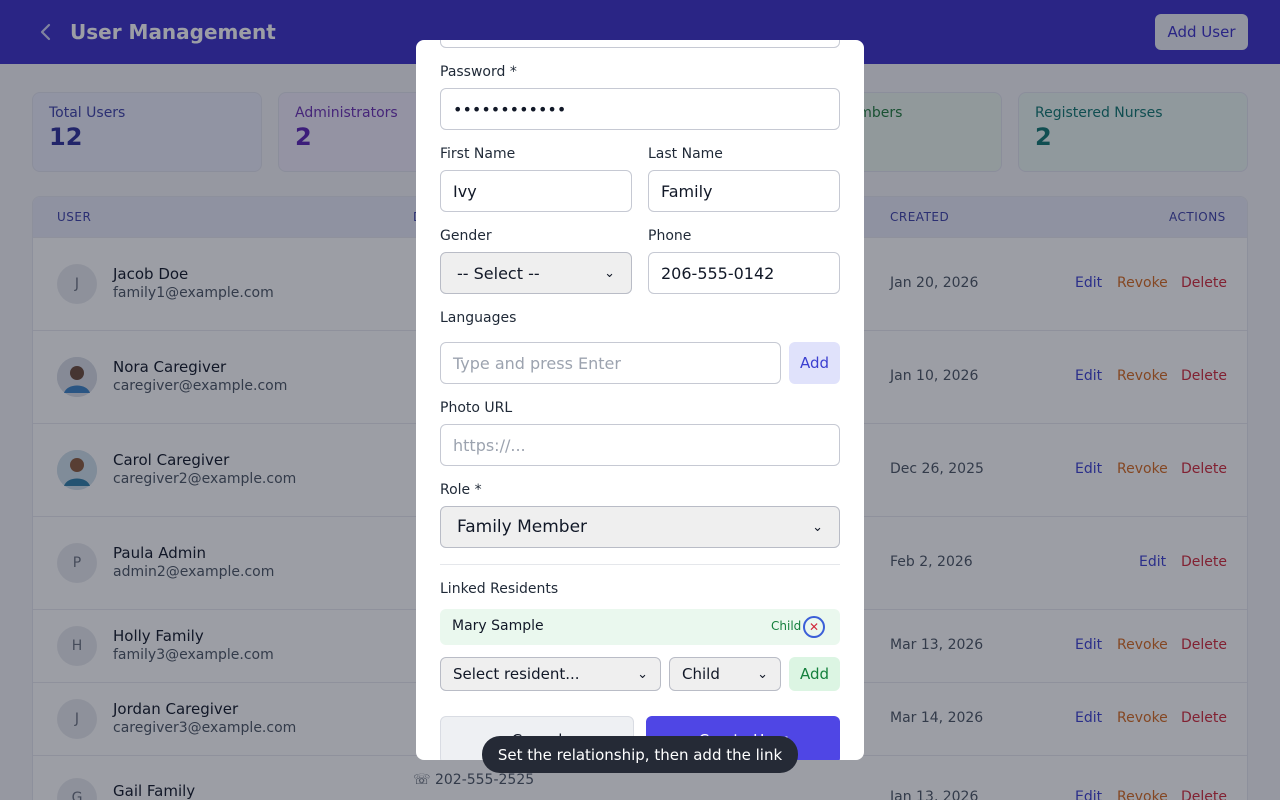 Image resolution: width=1280 pixels, height=800 pixels. I want to click on phone-label: Phone, so click(670, 236).